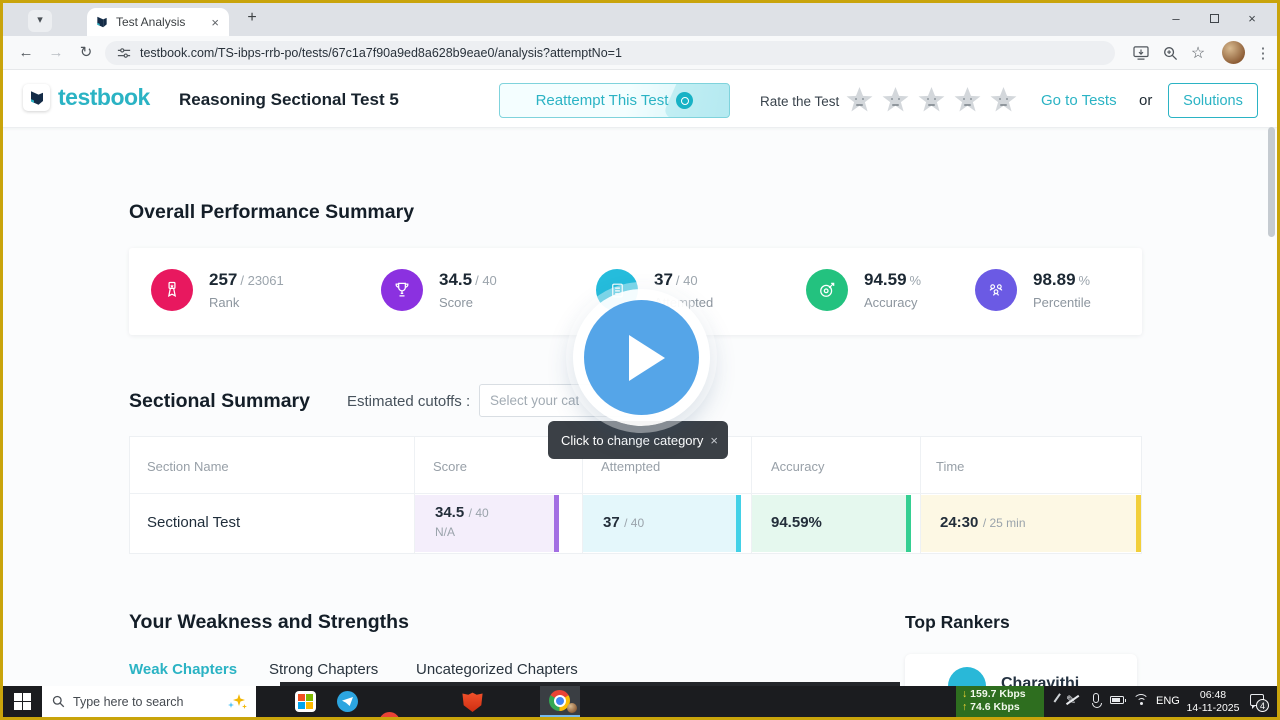 The height and width of the screenshot is (720, 1280). I want to click on wifi-icon, so click(1141, 700).